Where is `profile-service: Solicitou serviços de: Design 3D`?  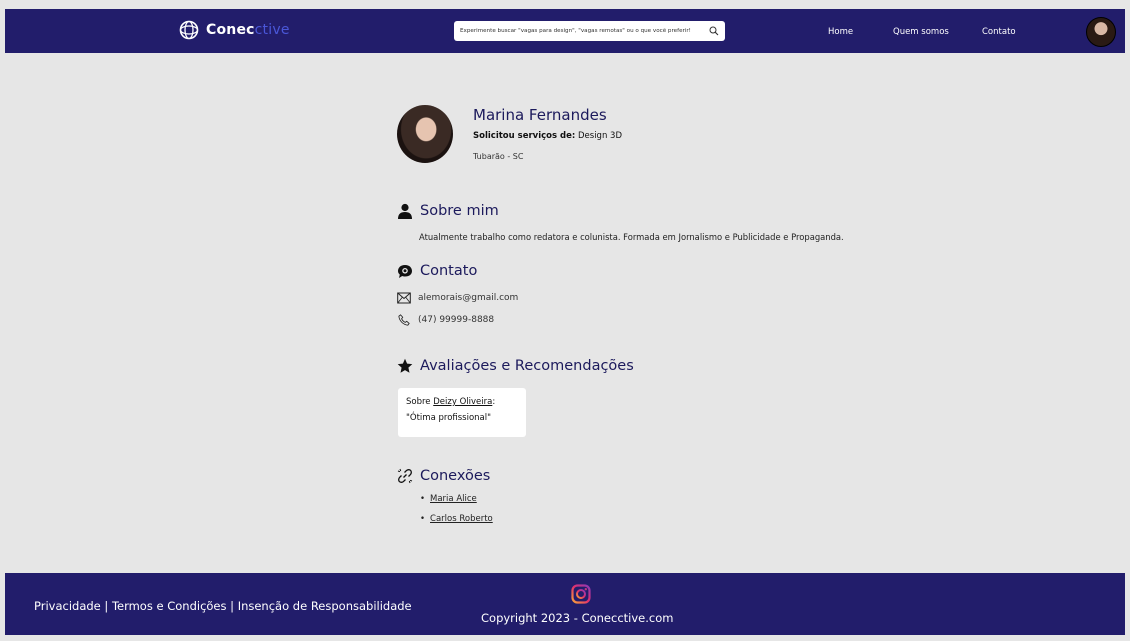
profile-service: Solicitou serviços de: Design 3D is located at coordinates (547, 136).